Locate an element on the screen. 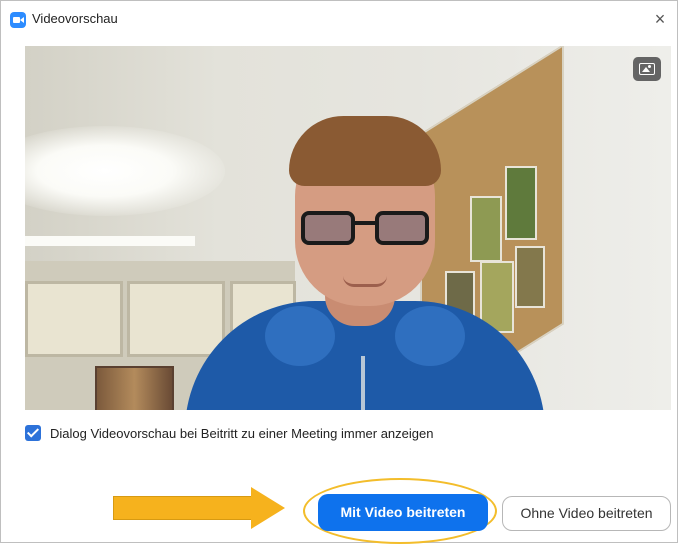  light-strip is located at coordinates (110, 241).